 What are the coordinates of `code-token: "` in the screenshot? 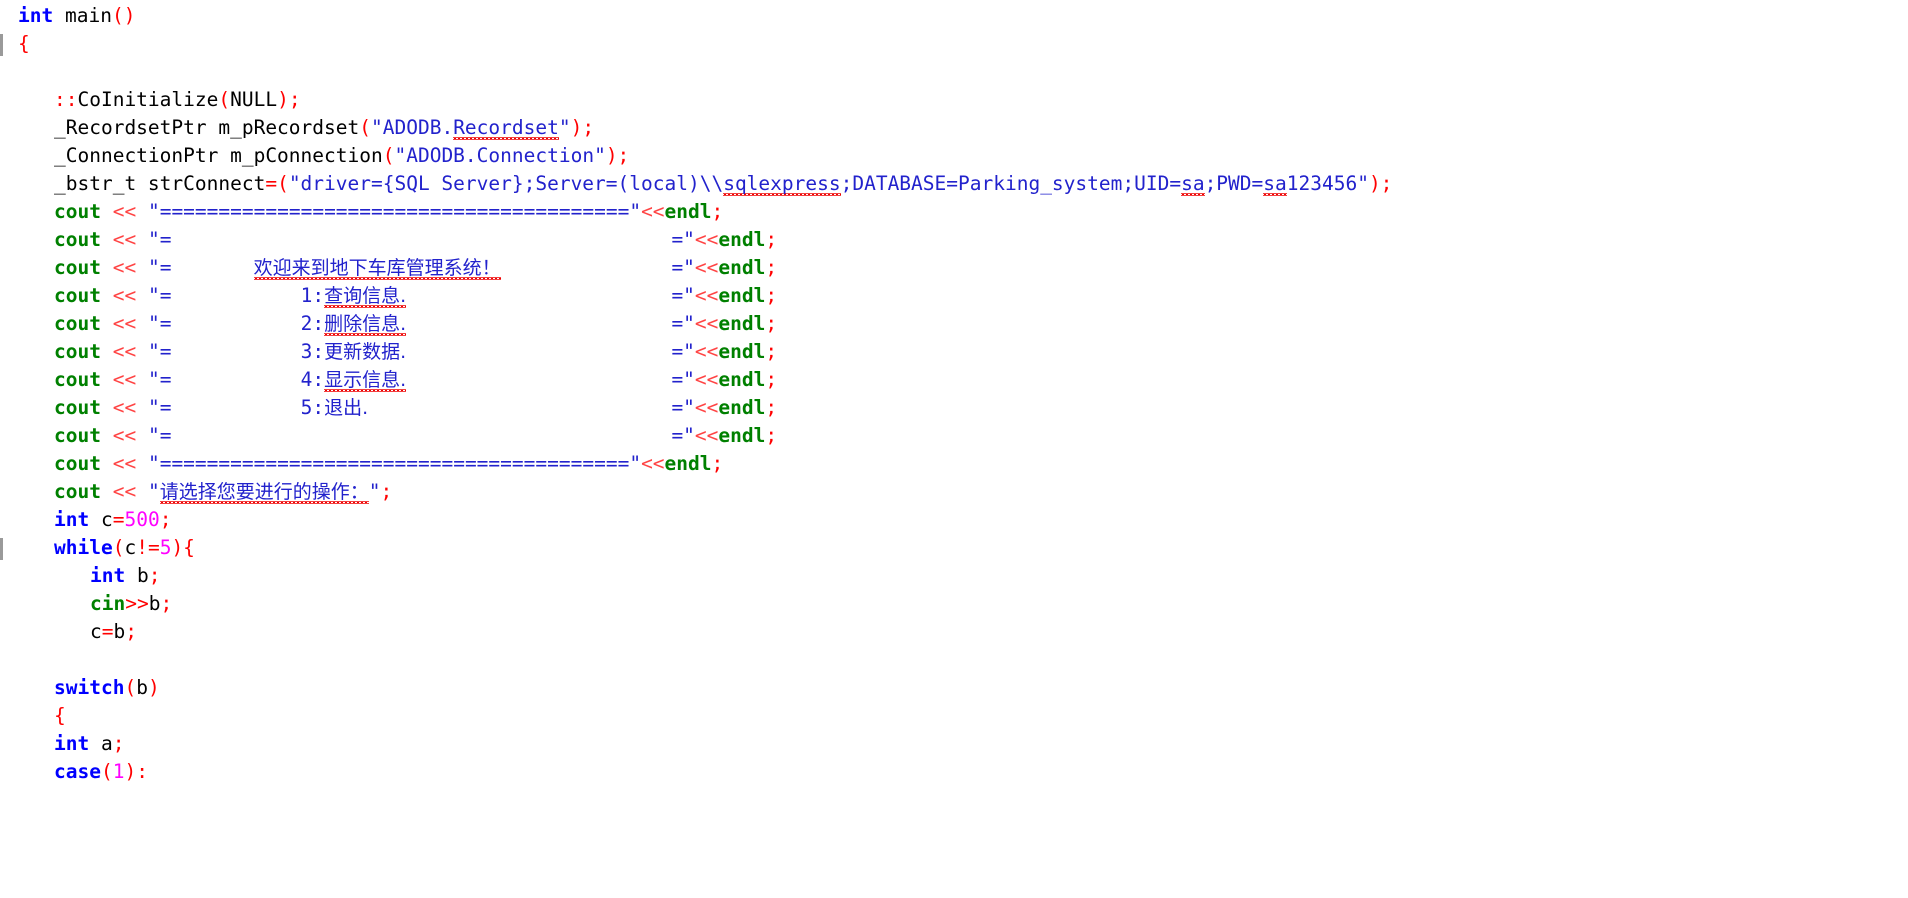 It's located at (564, 127).